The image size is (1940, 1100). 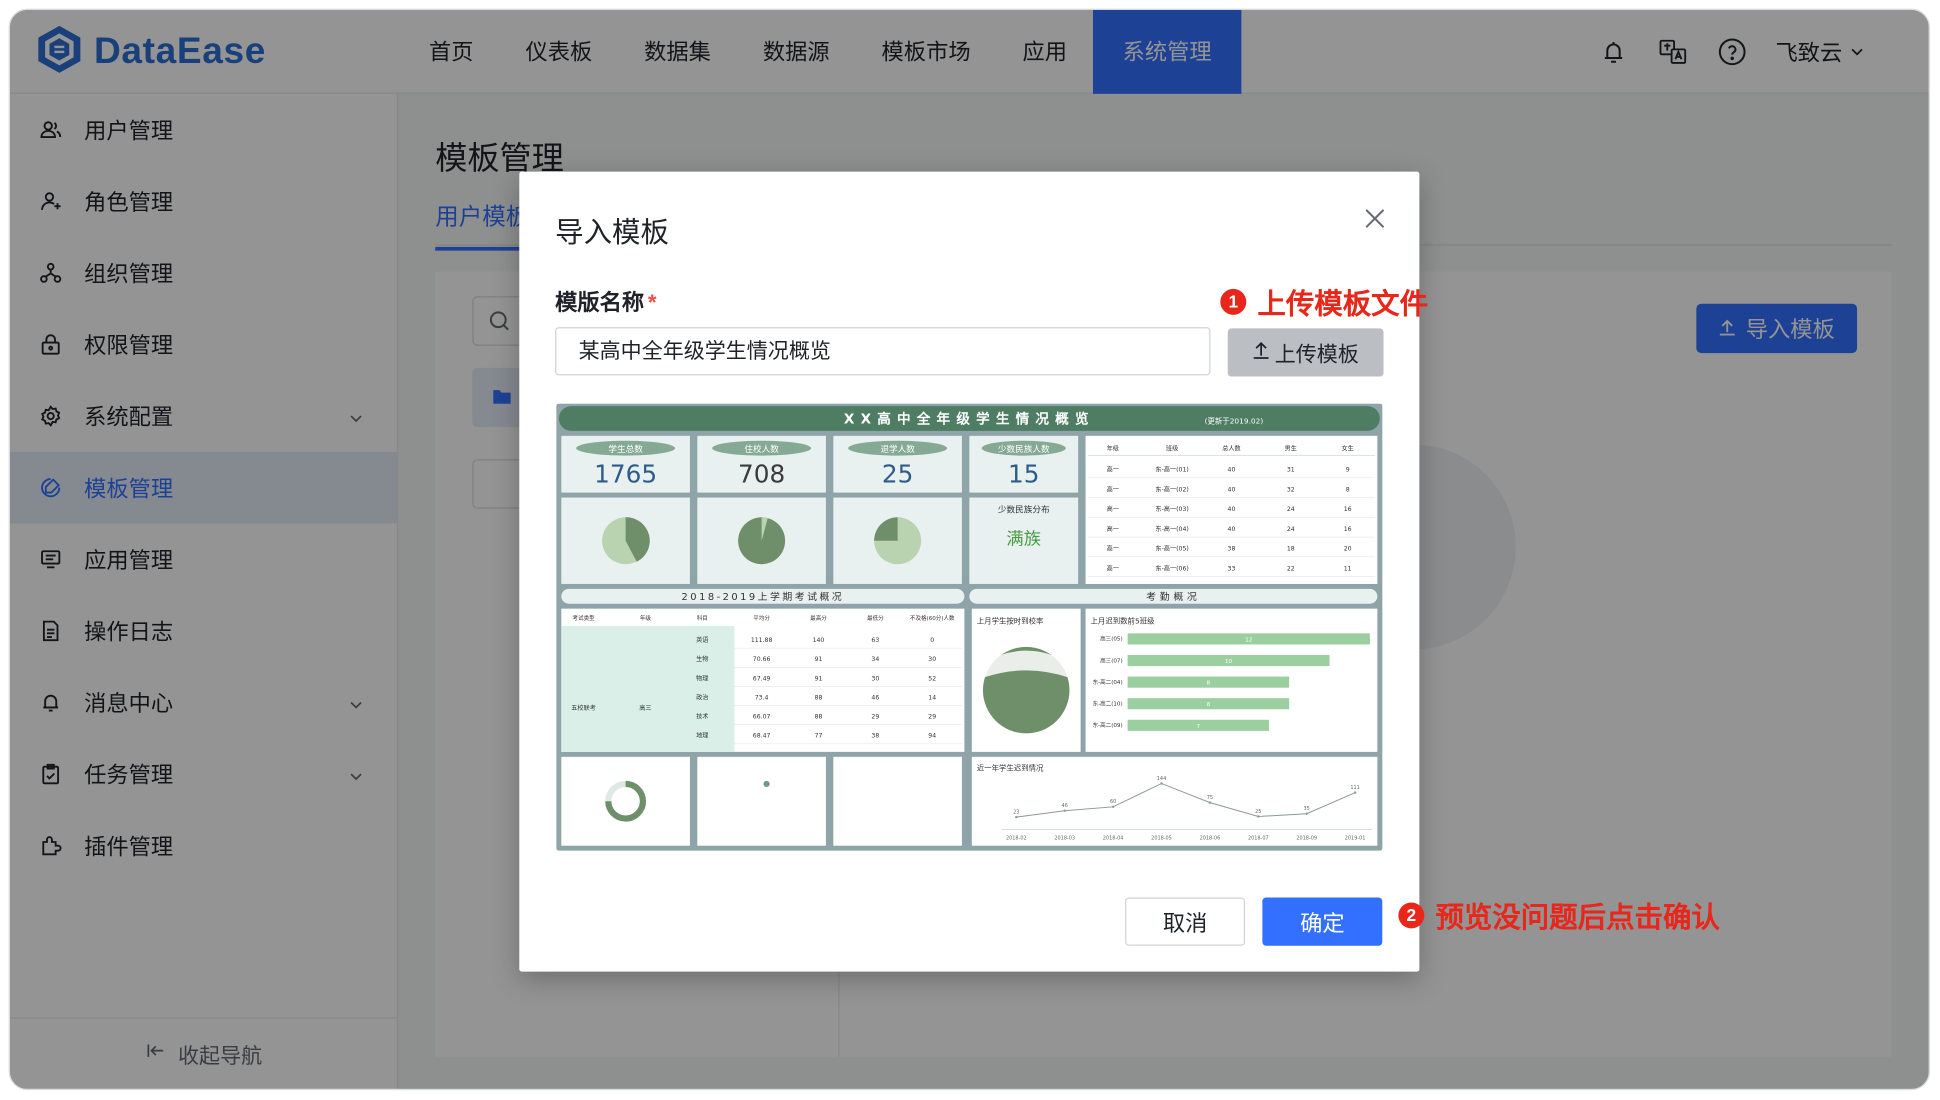 What do you see at coordinates (762, 697) in the screenshot?
I see `exam-table-cell: 73.4` at bounding box center [762, 697].